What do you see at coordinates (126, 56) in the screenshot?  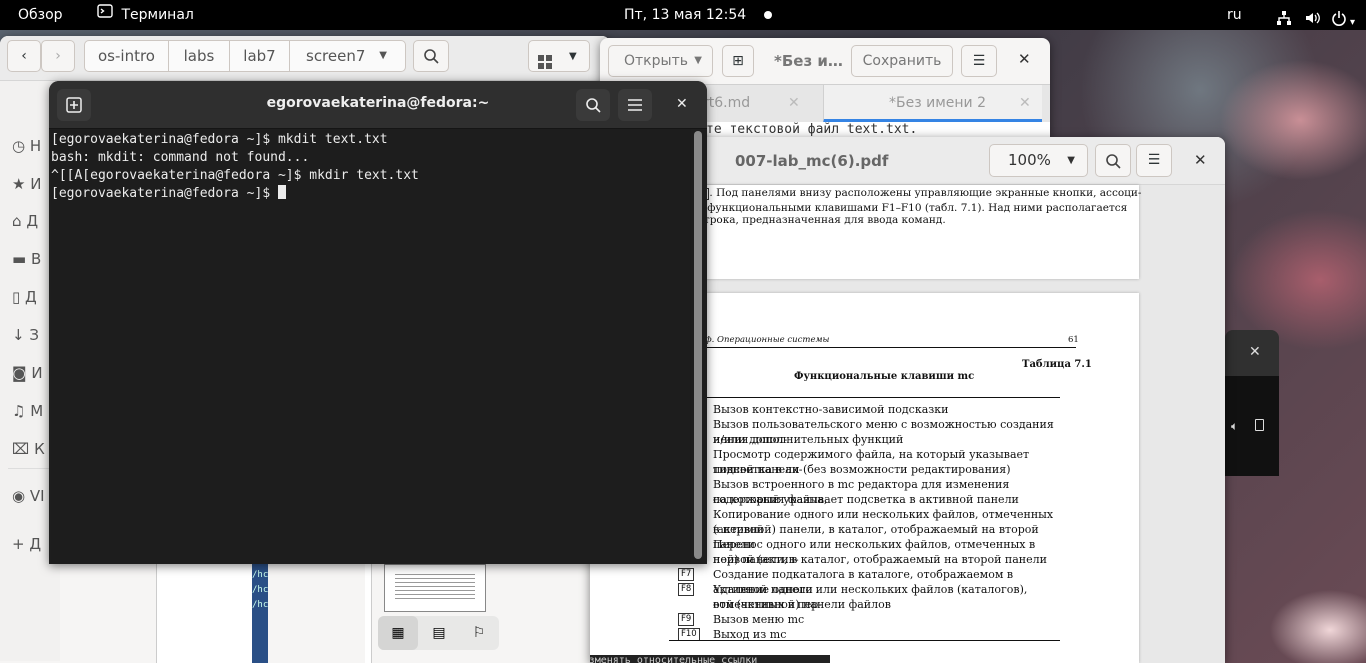 I see `breadcrumb-os-intro: os-intro` at bounding box center [126, 56].